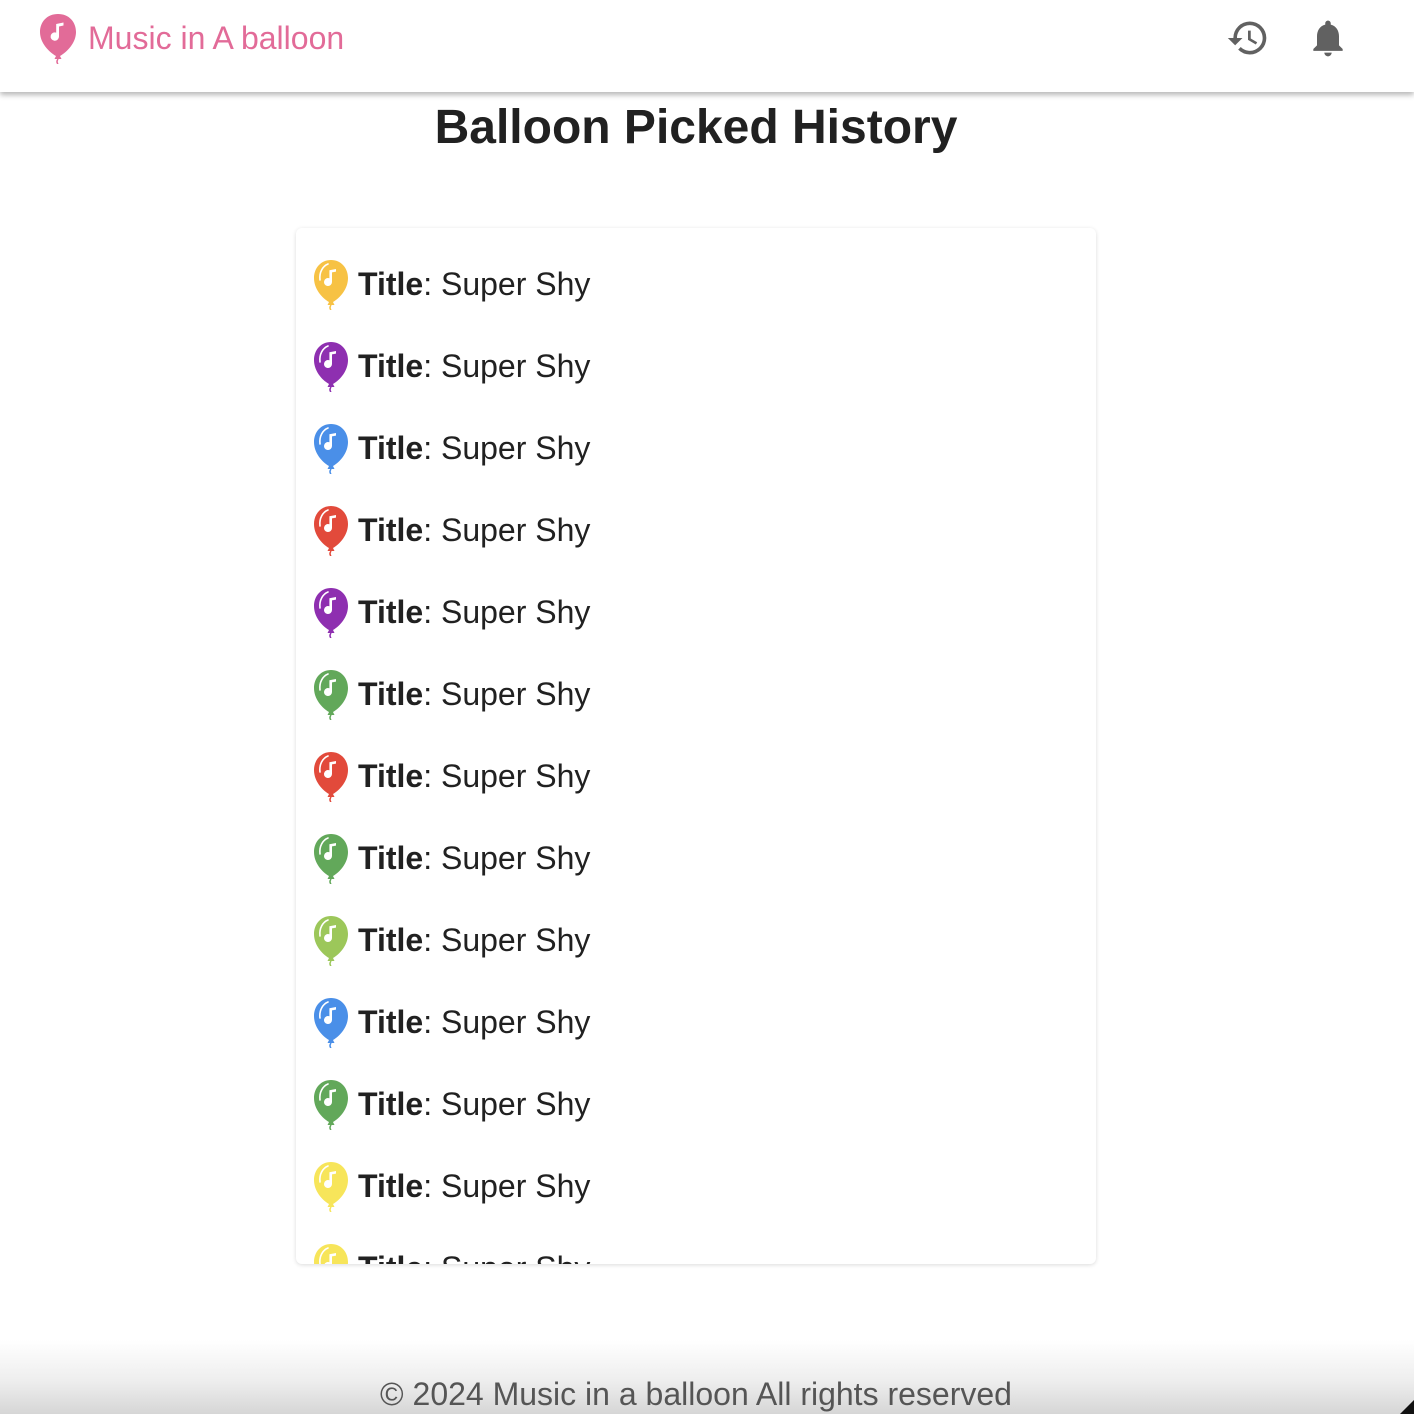 The width and height of the screenshot is (1414, 1414). I want to click on history-icon, so click(1247, 38).